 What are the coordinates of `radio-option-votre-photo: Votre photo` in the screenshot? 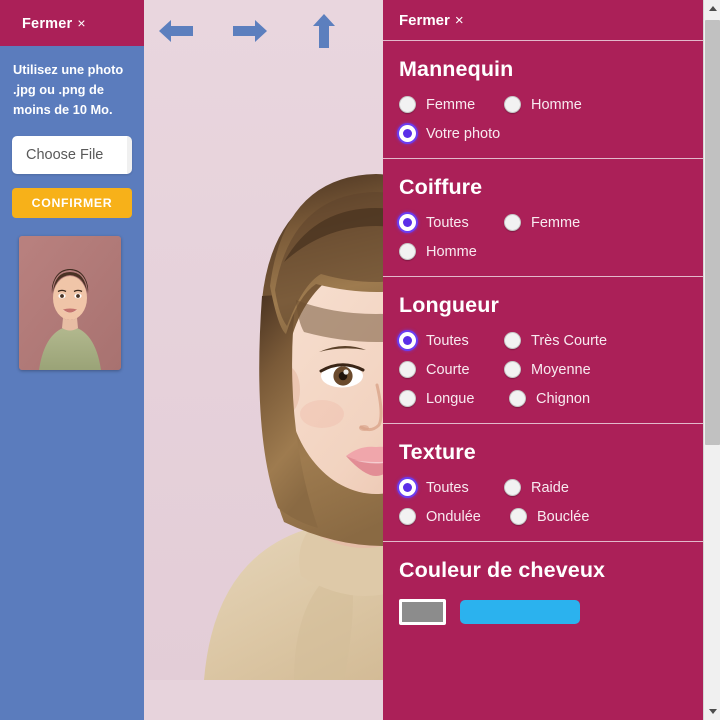 It's located at (451, 133).